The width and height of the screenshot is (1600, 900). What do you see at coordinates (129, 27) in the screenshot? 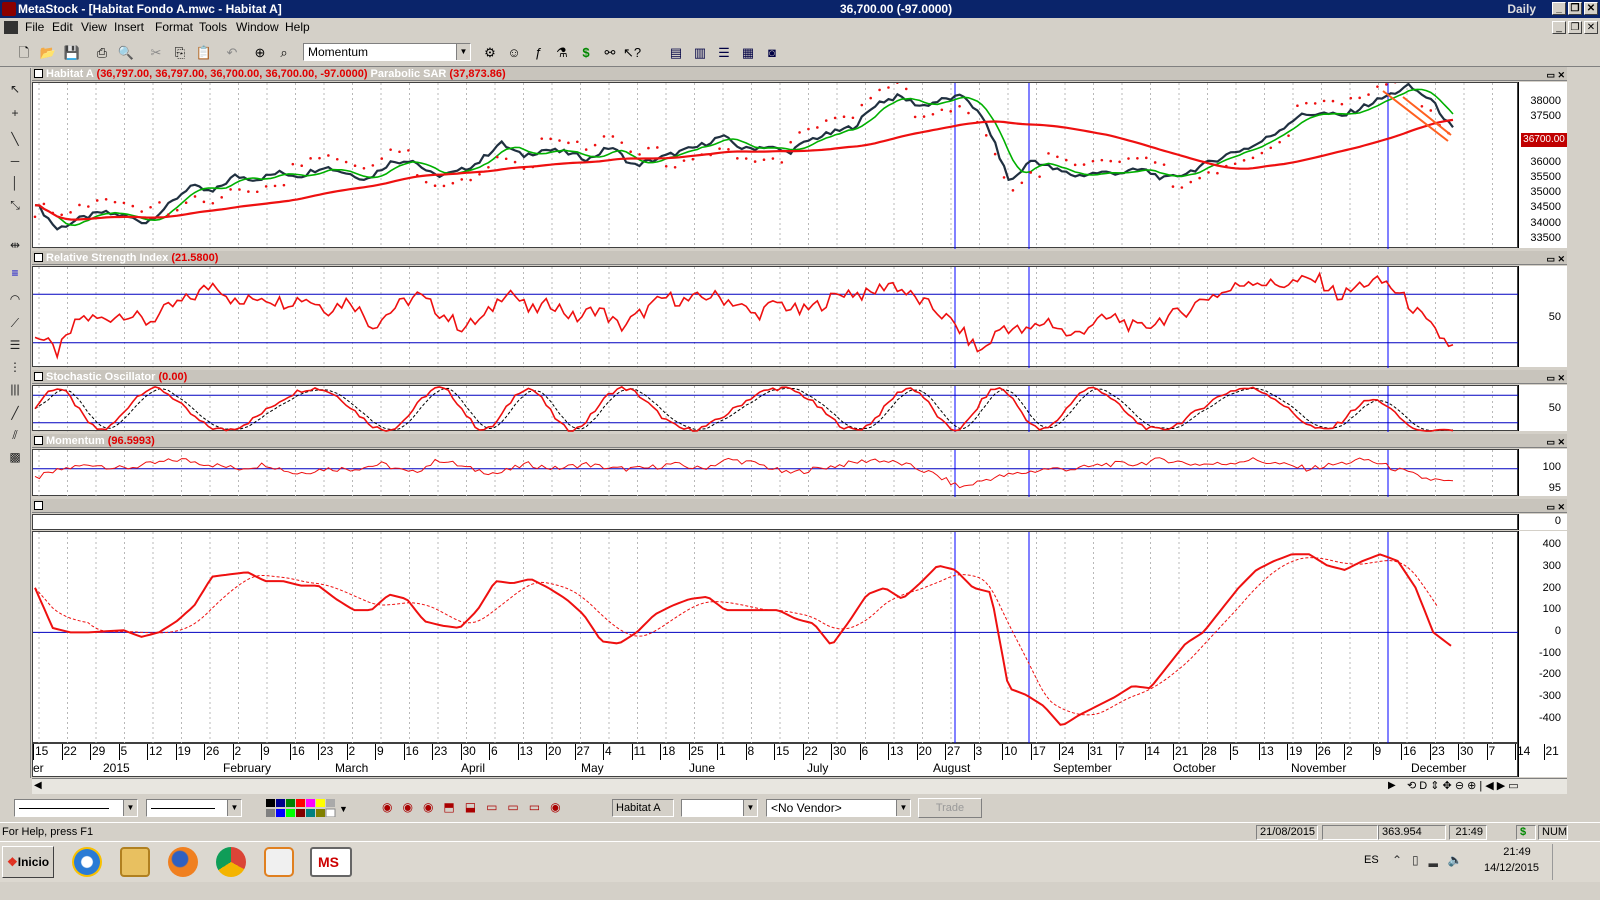
I see `menu-insert: Insert` at bounding box center [129, 27].